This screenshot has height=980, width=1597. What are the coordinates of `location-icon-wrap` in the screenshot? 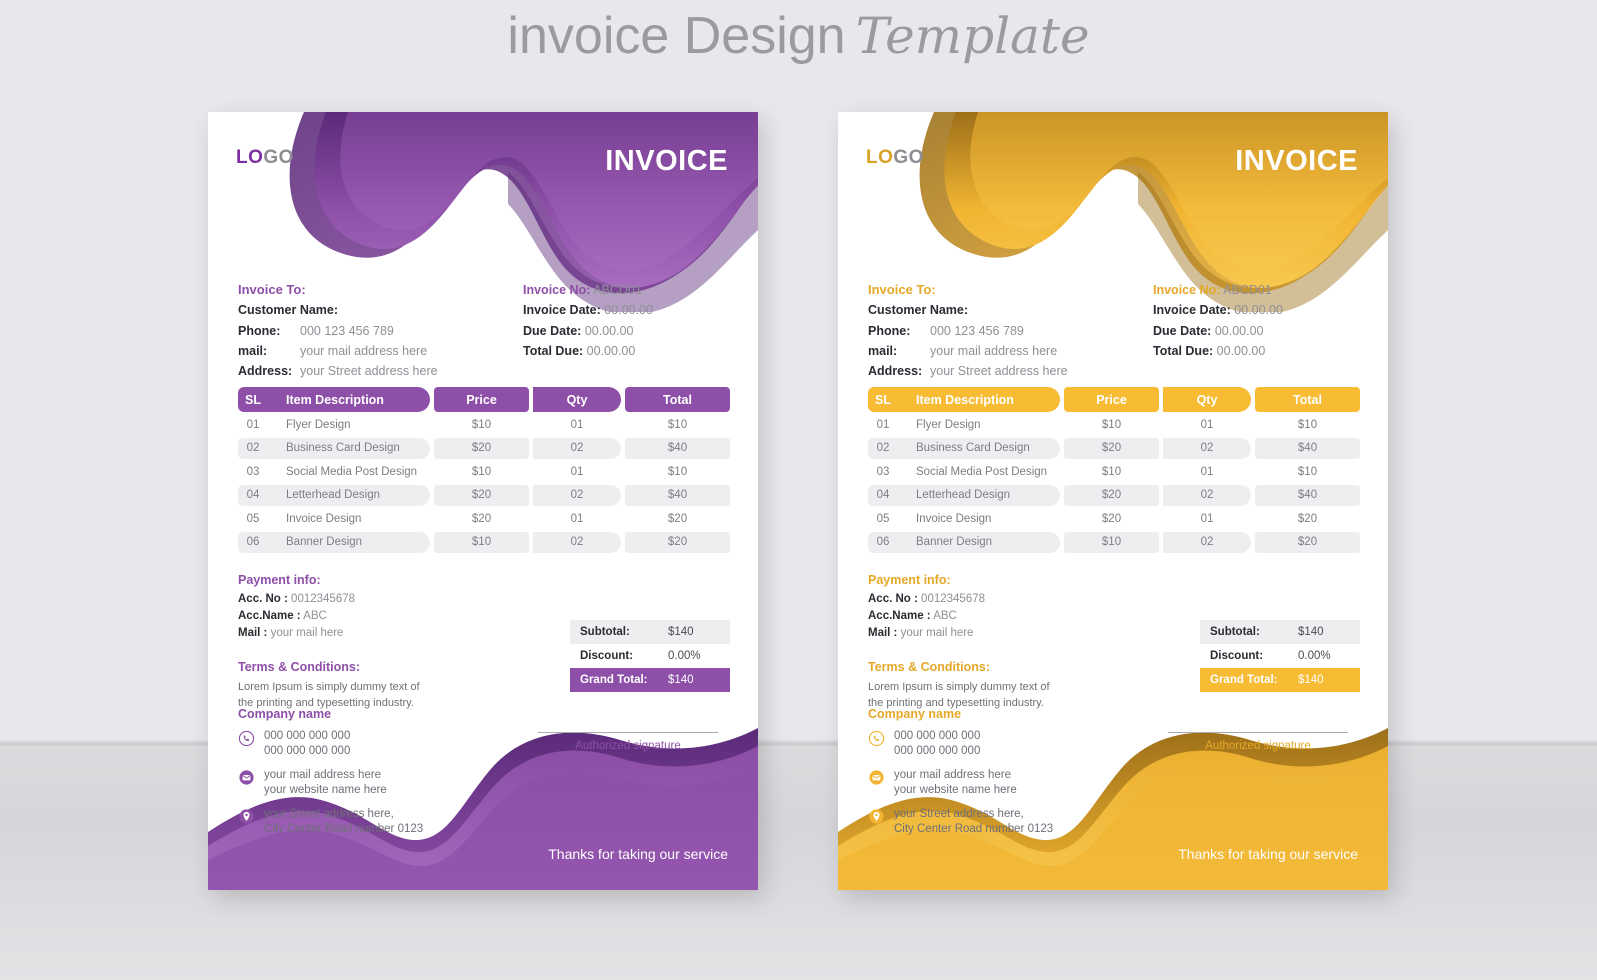 It's located at (246, 816).